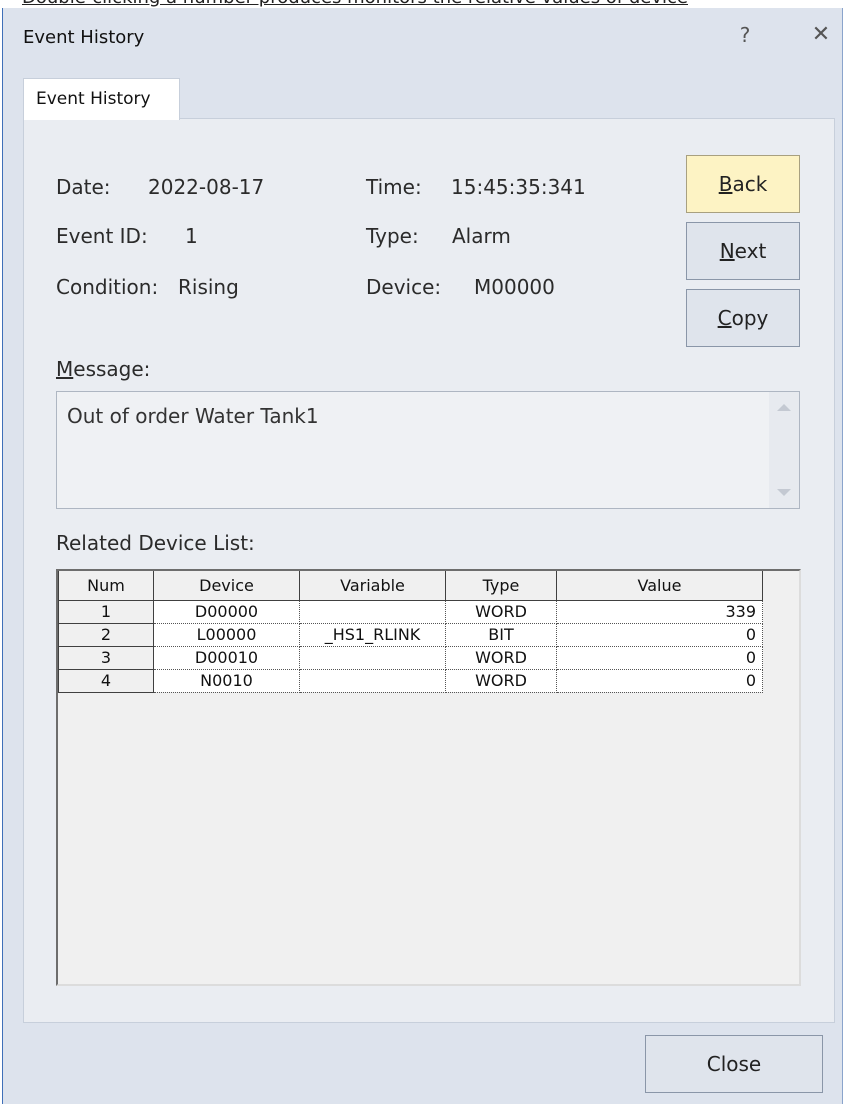 This screenshot has height=1104, width=845. What do you see at coordinates (106, 657) in the screenshot?
I see `row-num: 3` at bounding box center [106, 657].